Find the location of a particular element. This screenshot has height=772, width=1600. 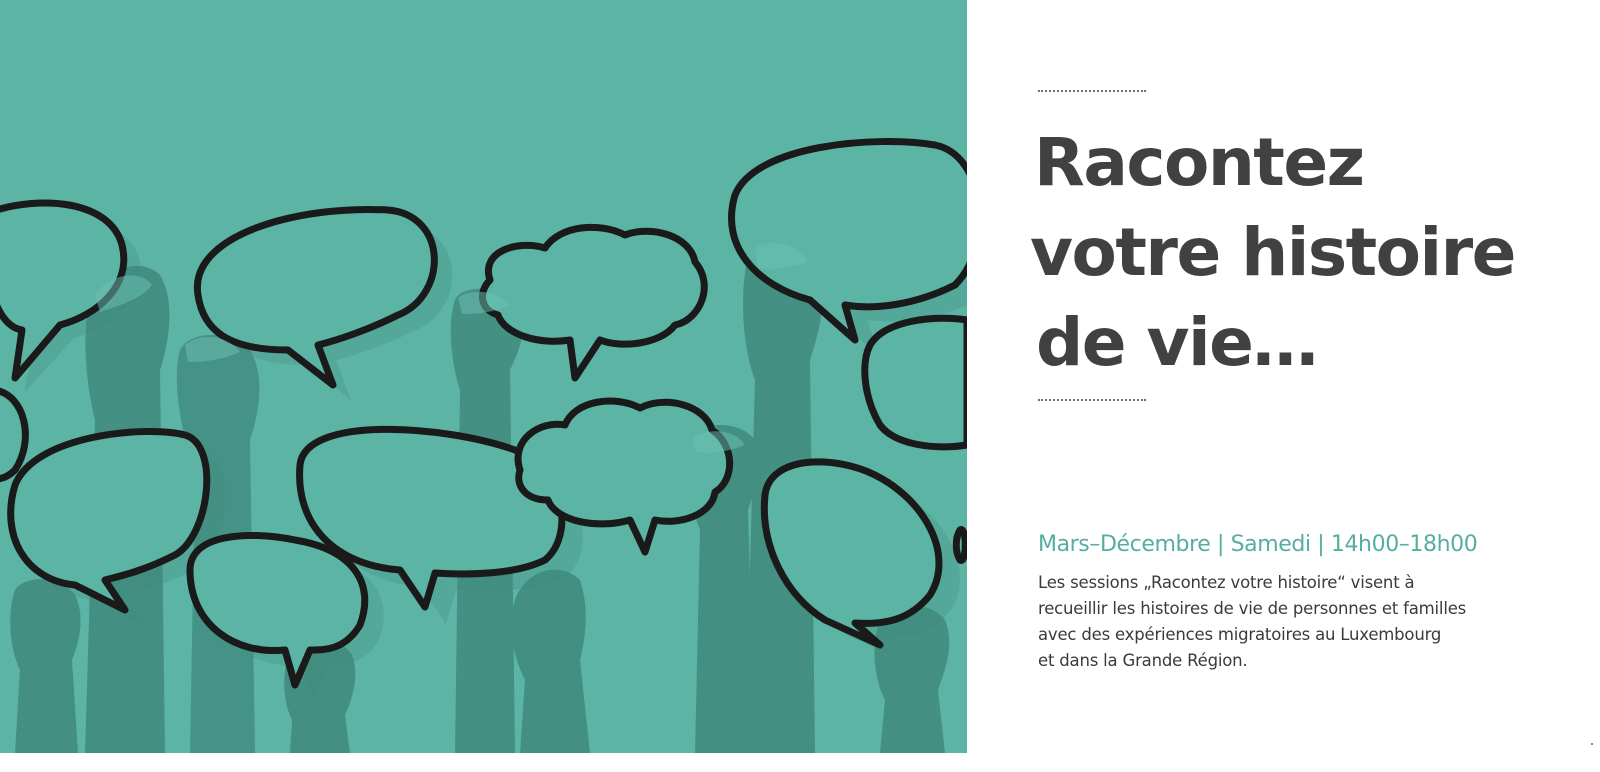

headline-line-2: votre histoire is located at coordinates (1273, 252).